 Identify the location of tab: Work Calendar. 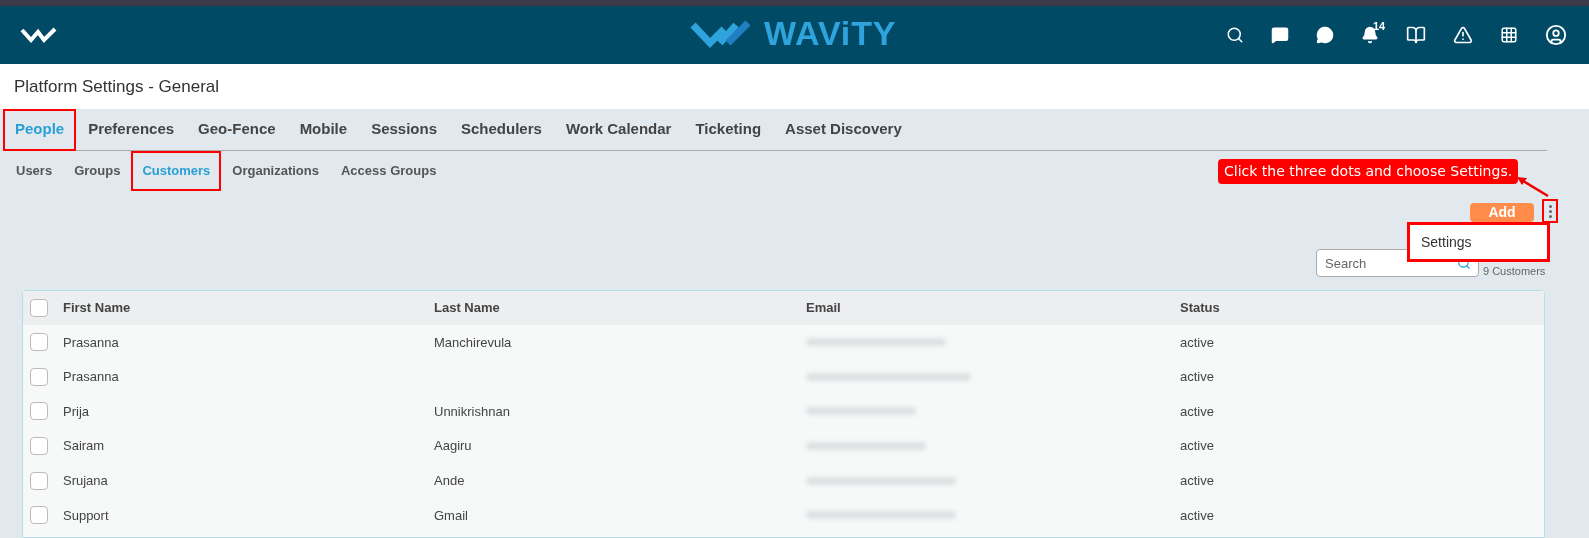
(618, 129).